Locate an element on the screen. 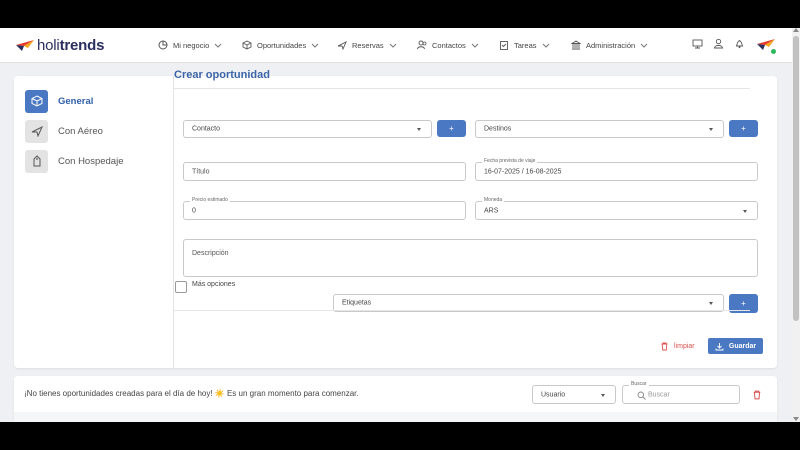 This screenshot has height=450, width=800. titulo-input: Título is located at coordinates (324, 171).